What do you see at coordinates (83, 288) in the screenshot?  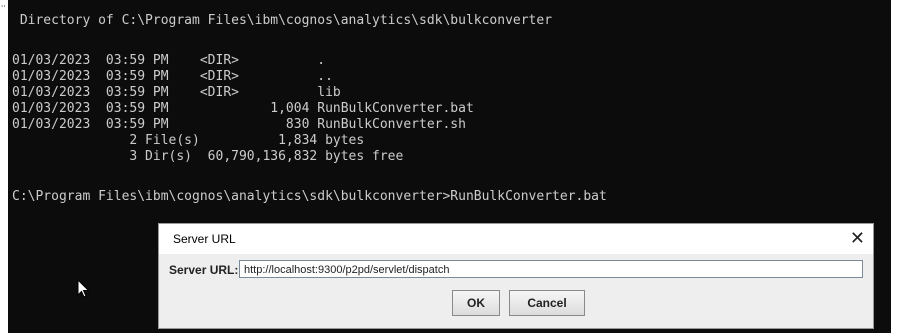 I see `mouse-pointer-icon` at bounding box center [83, 288].